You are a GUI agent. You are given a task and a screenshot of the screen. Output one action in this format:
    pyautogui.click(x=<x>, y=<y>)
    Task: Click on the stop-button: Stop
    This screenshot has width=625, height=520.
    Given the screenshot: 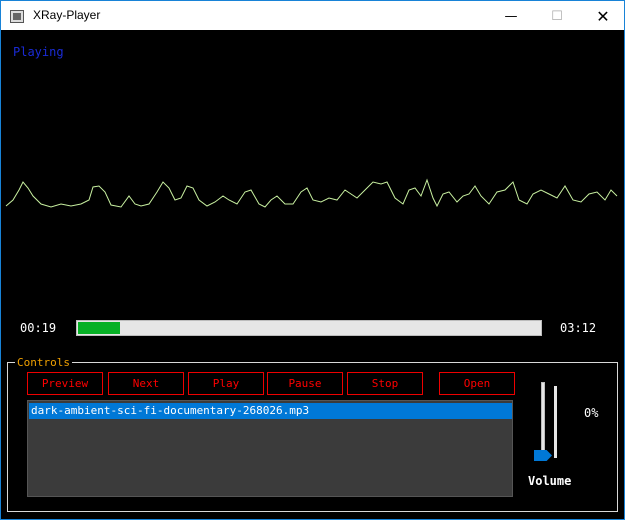 What is the action you would take?
    pyautogui.click(x=385, y=383)
    